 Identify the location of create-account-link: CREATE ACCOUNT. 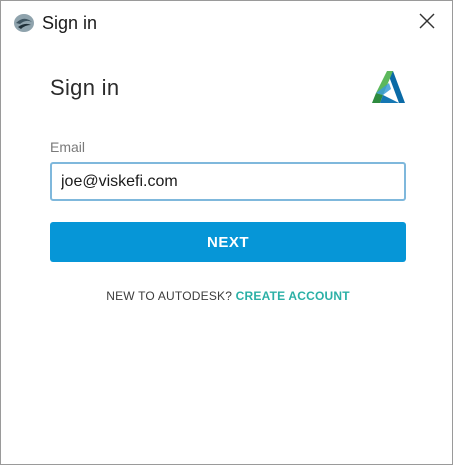
(293, 296).